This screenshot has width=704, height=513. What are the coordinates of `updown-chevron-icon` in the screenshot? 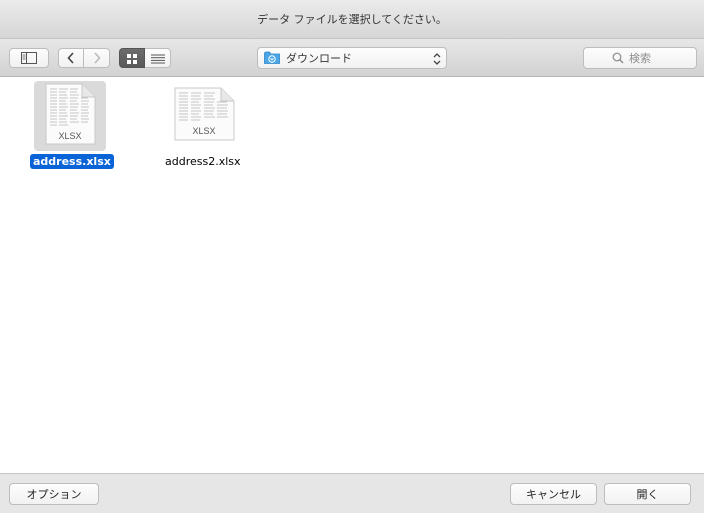 It's located at (437, 60).